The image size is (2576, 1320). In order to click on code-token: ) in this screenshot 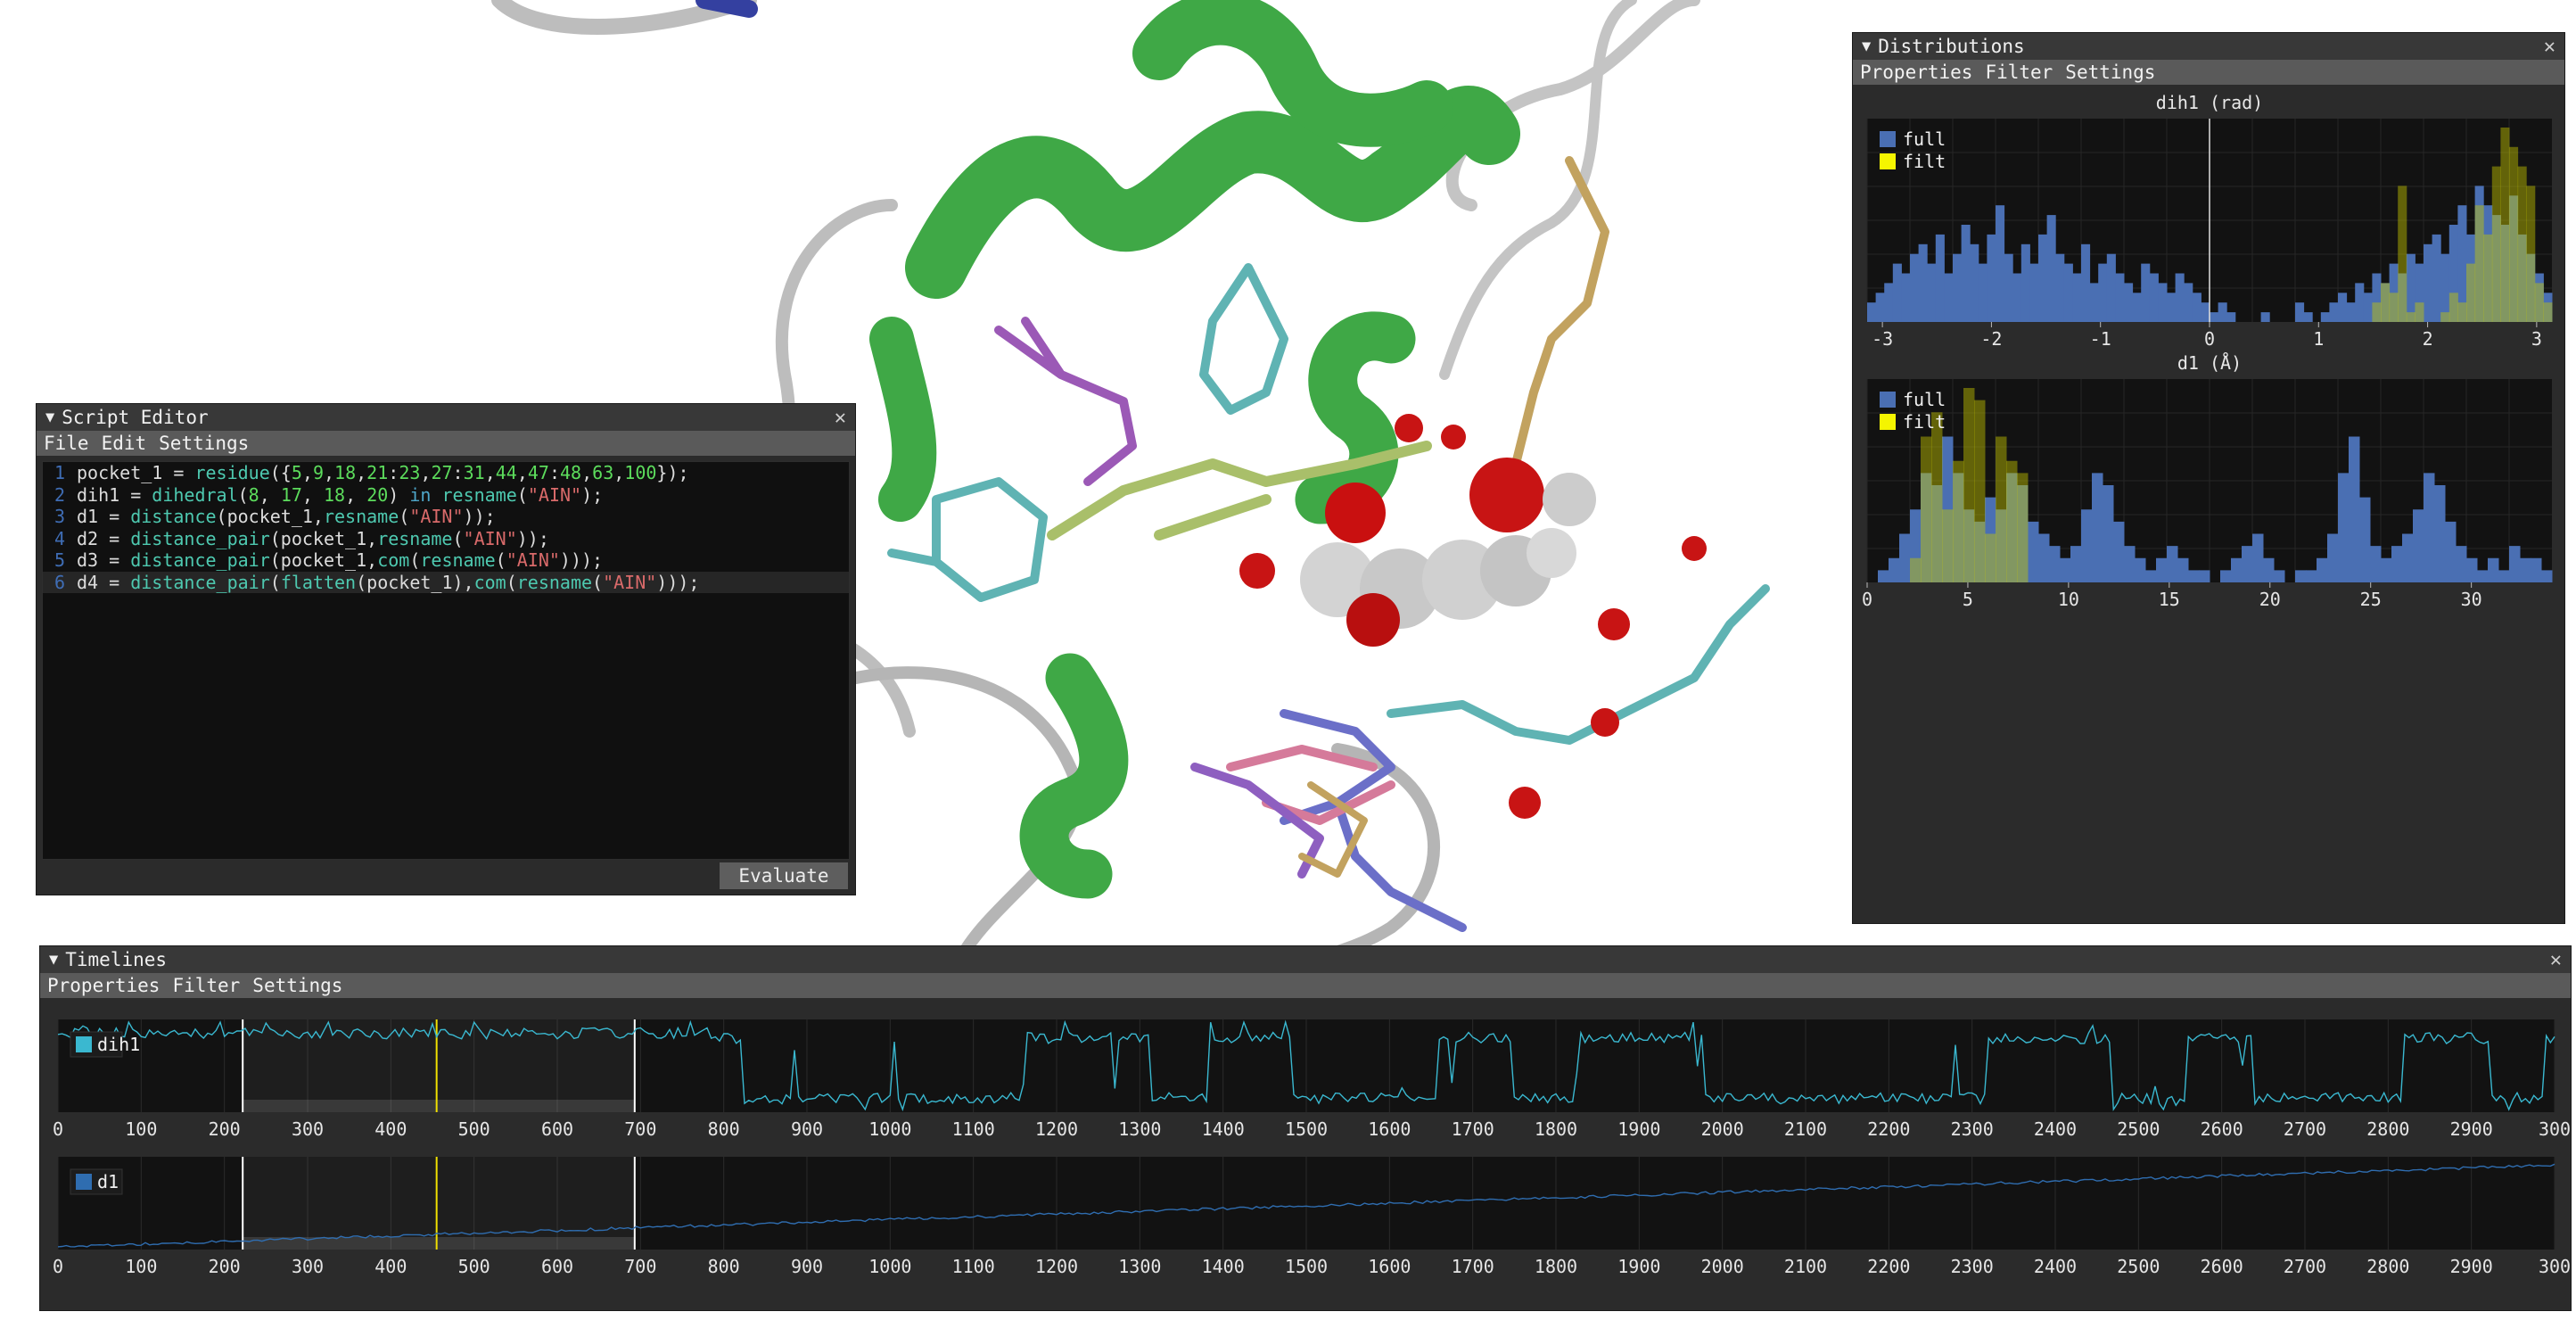, I will do `click(399, 494)`.